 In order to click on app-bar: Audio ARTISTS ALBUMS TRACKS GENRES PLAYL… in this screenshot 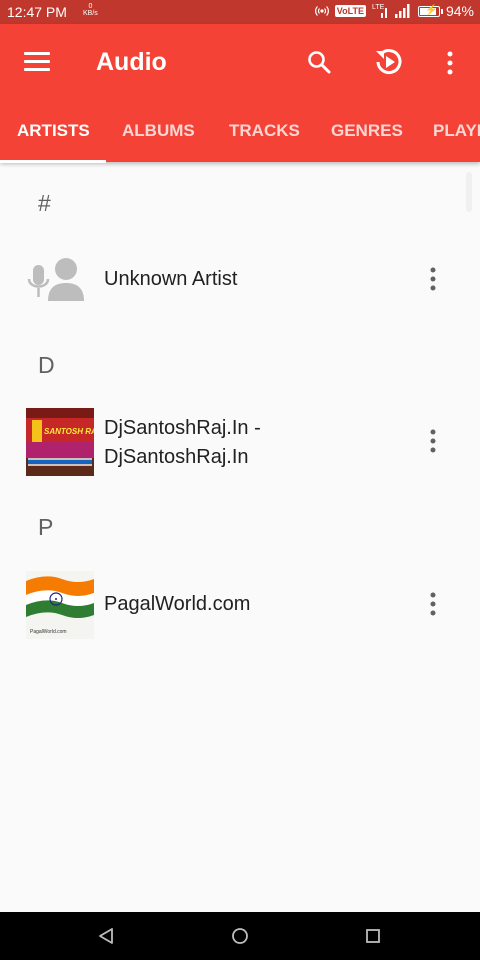, I will do `click(240, 93)`.